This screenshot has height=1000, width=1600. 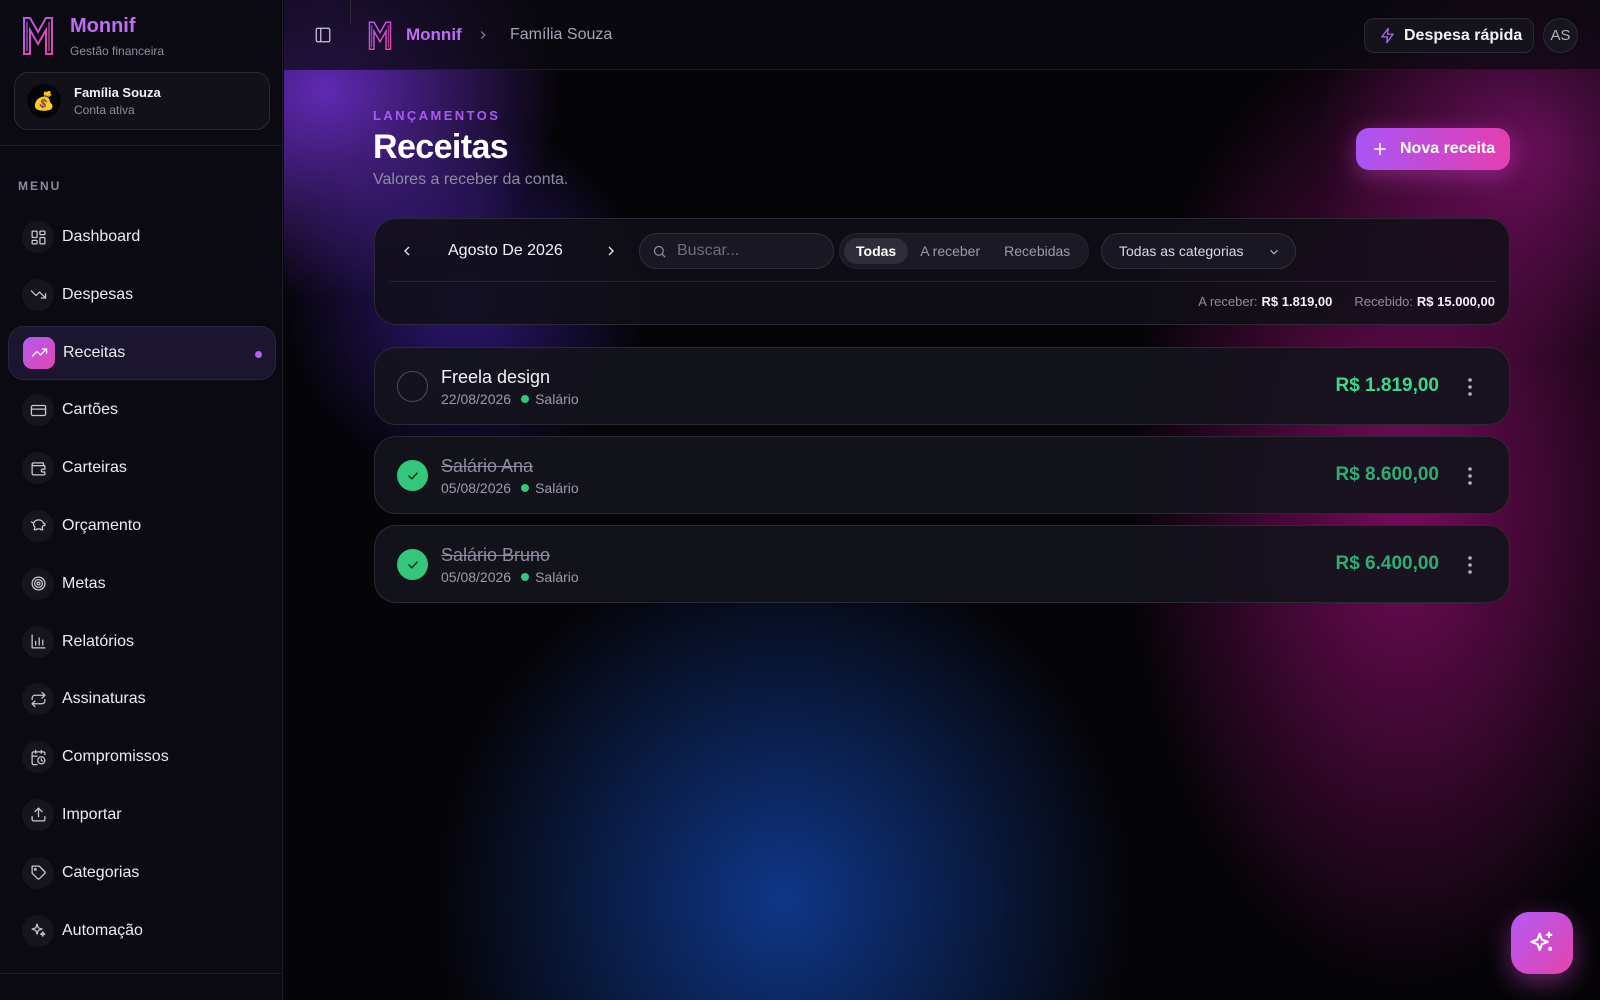 I want to click on status-option-recebidas: Recebidas, so click(x=1037, y=251).